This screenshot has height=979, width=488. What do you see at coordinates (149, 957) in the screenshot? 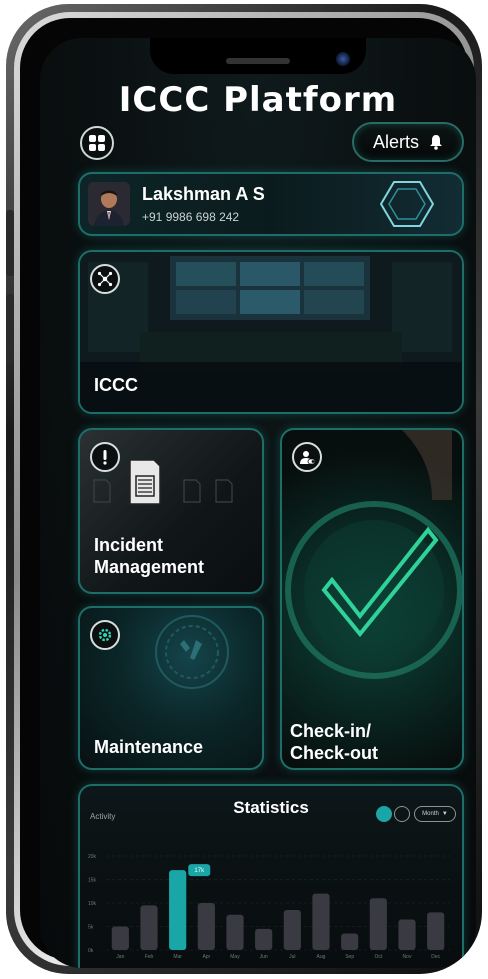
I see `x-tick-label: Feb` at bounding box center [149, 957].